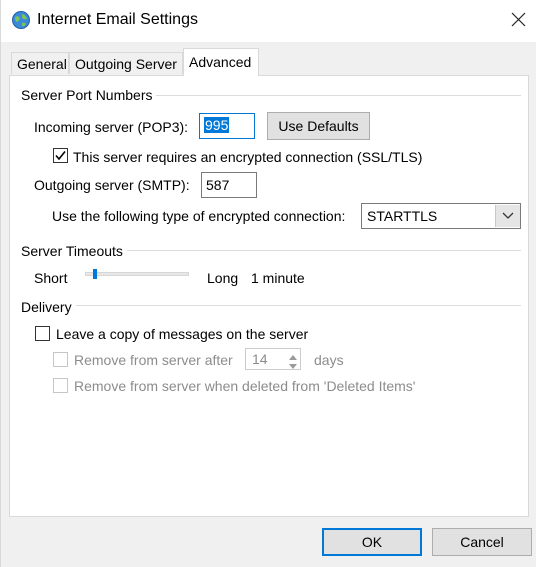 Image resolution: width=536 pixels, height=567 pixels. Describe the element at coordinates (51, 278) in the screenshot. I see `timeout-short-label: Short` at that location.